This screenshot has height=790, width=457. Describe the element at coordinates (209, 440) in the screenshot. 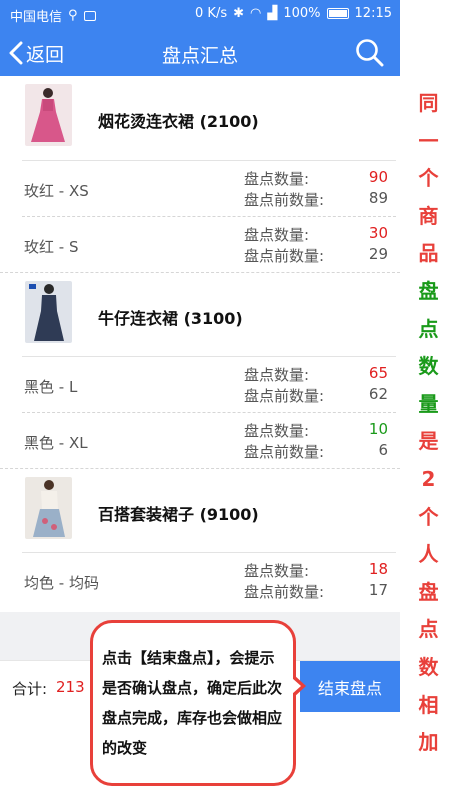

I see `variant-row: 黑色 - XL 盘点数量: 盘点前数量: 10 6` at that location.